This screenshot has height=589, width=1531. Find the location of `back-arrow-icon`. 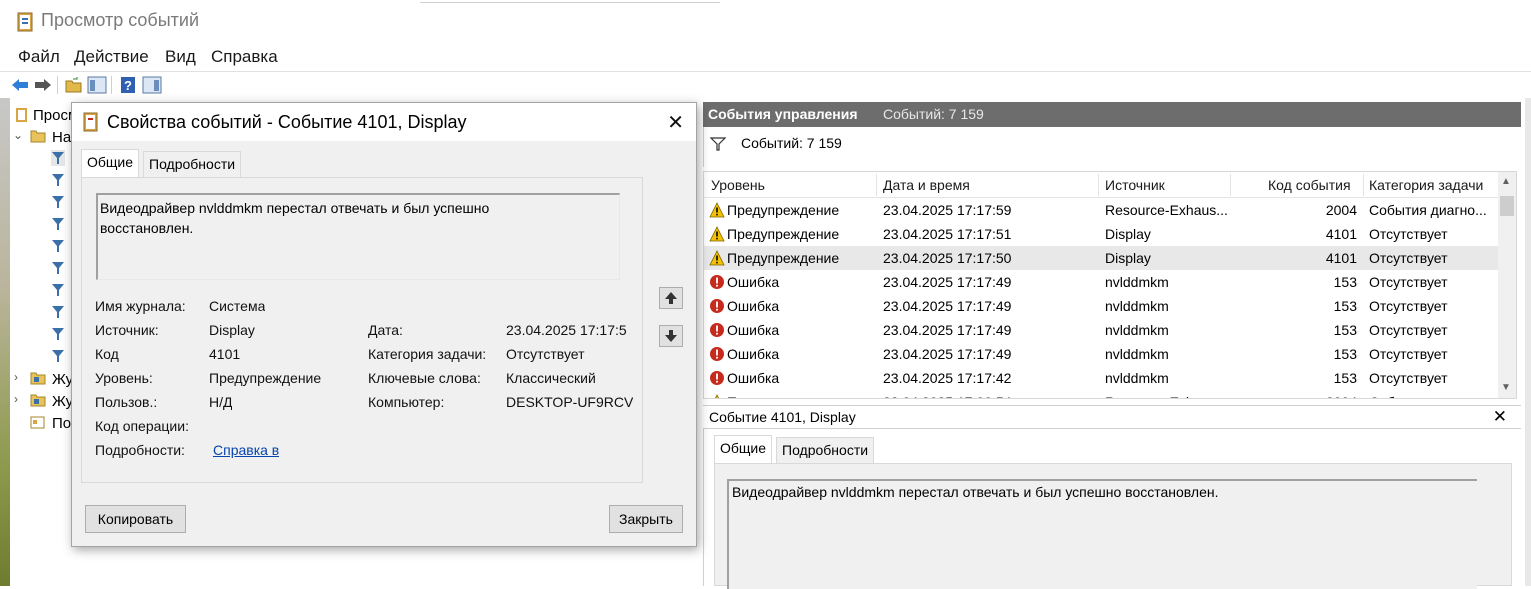

back-arrow-icon is located at coordinates (20, 85).